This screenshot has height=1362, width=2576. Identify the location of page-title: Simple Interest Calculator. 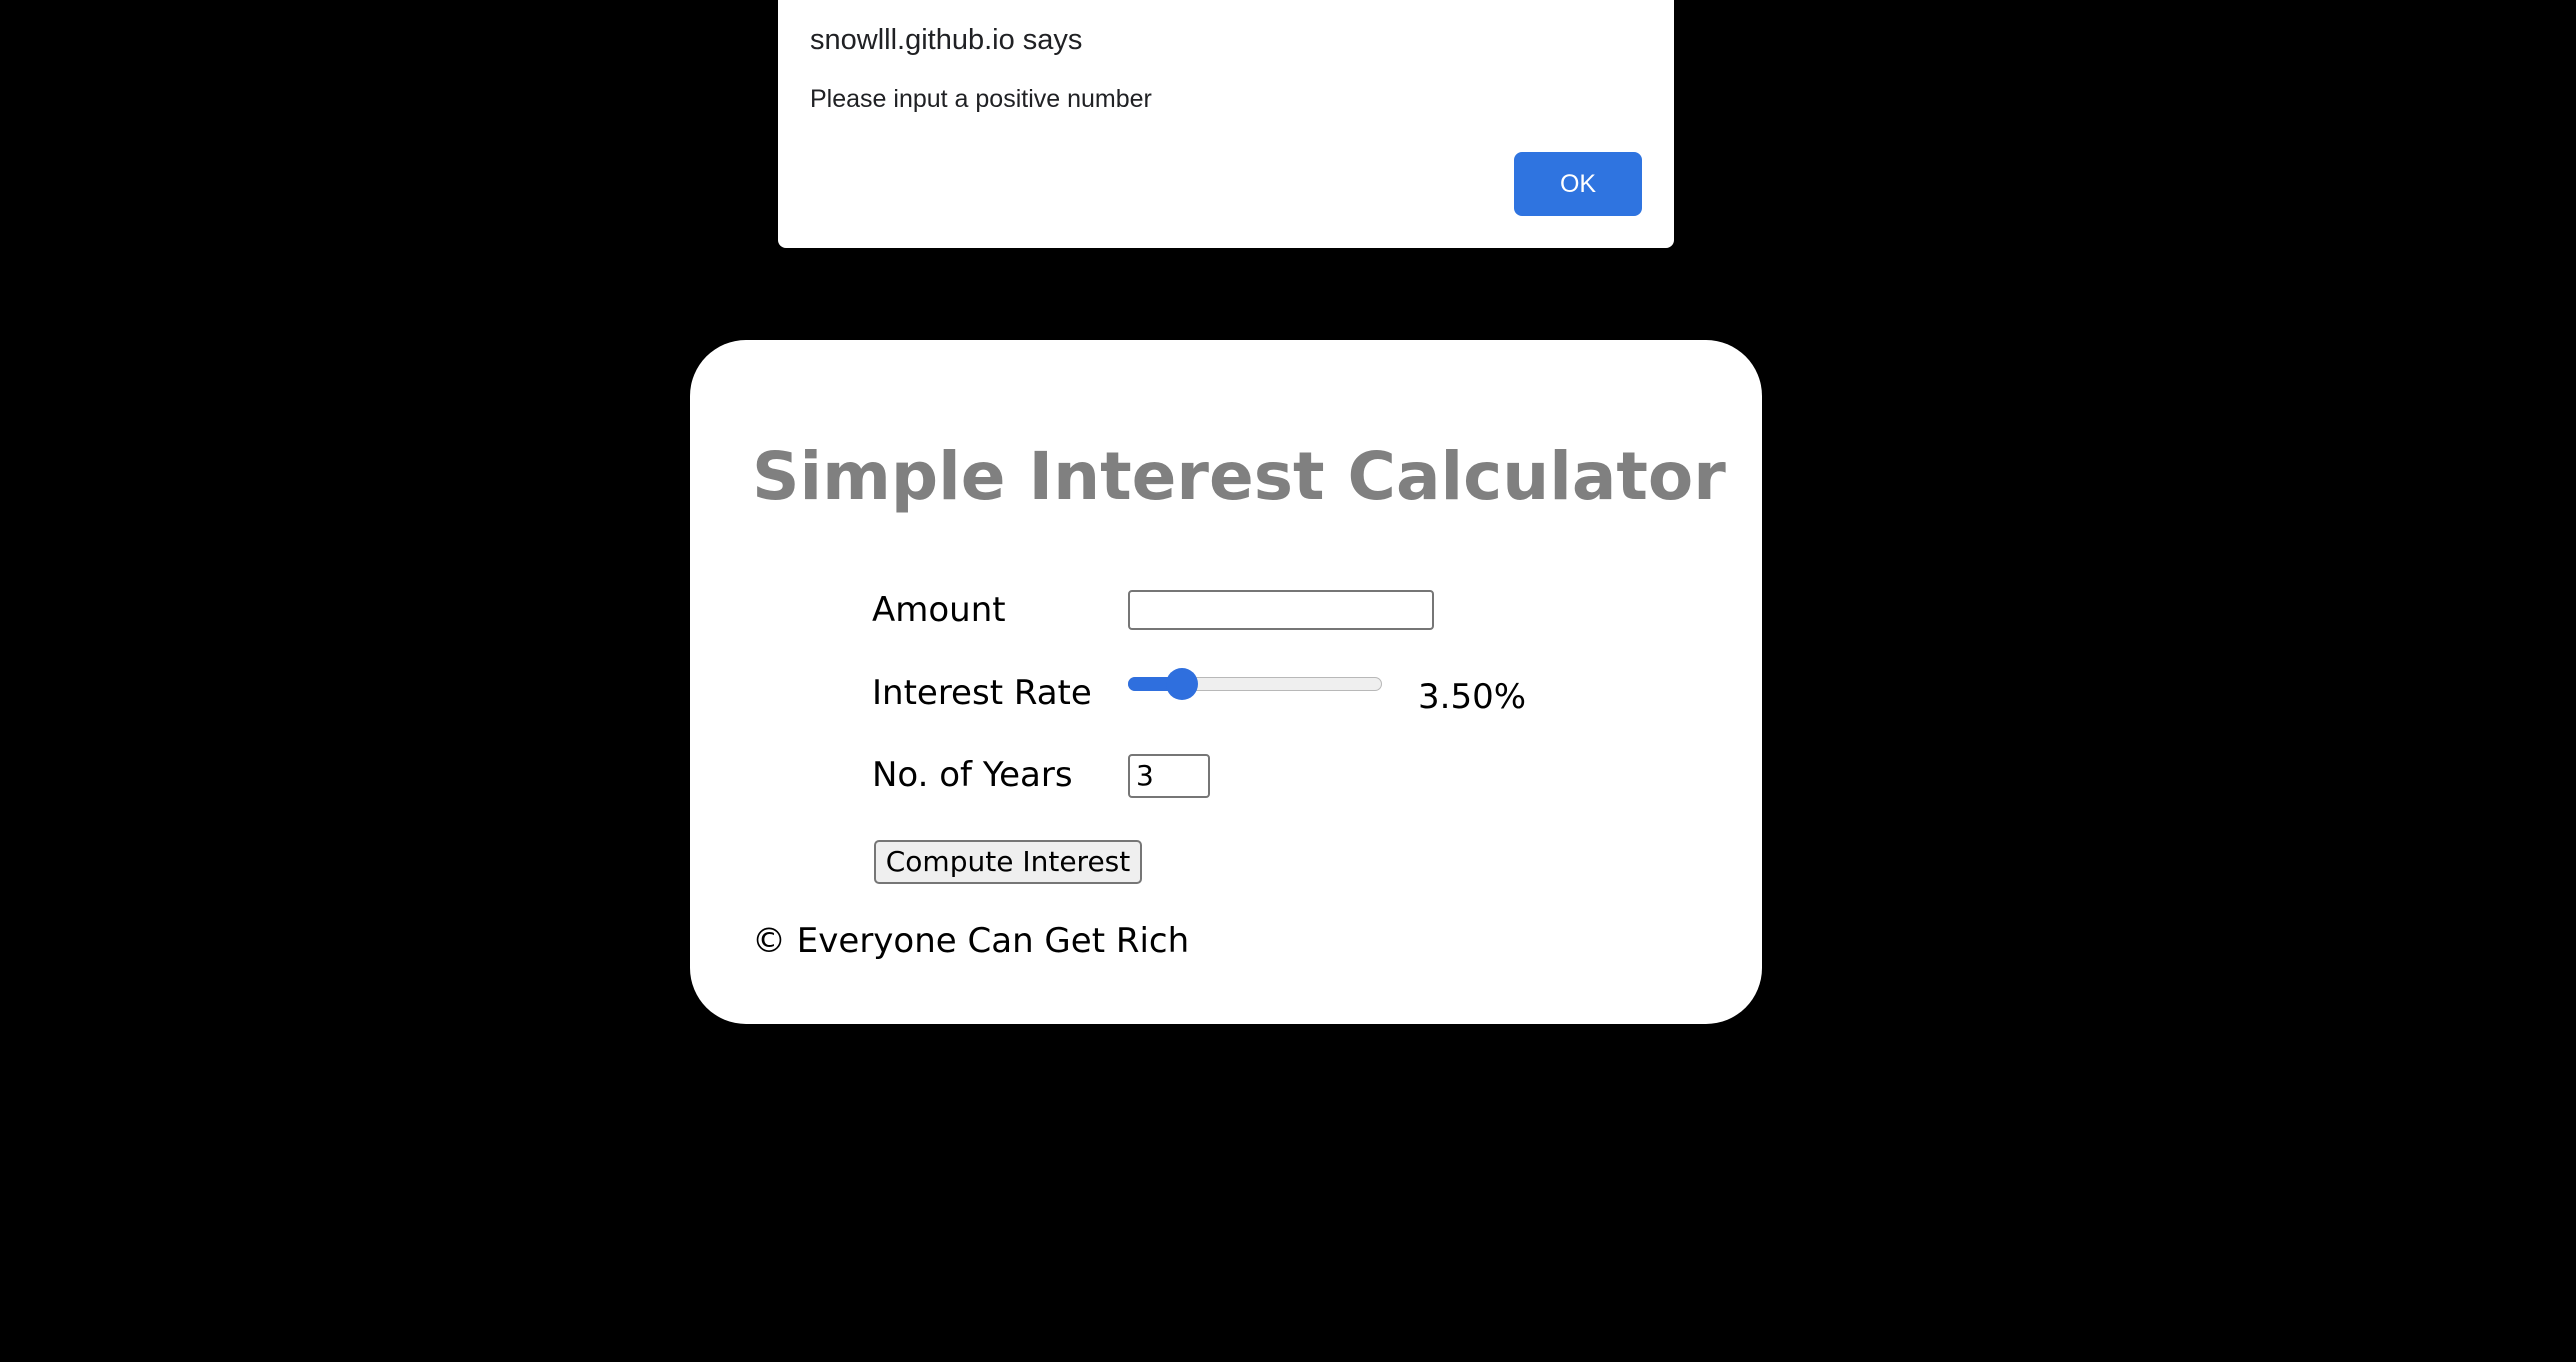
(1239, 476).